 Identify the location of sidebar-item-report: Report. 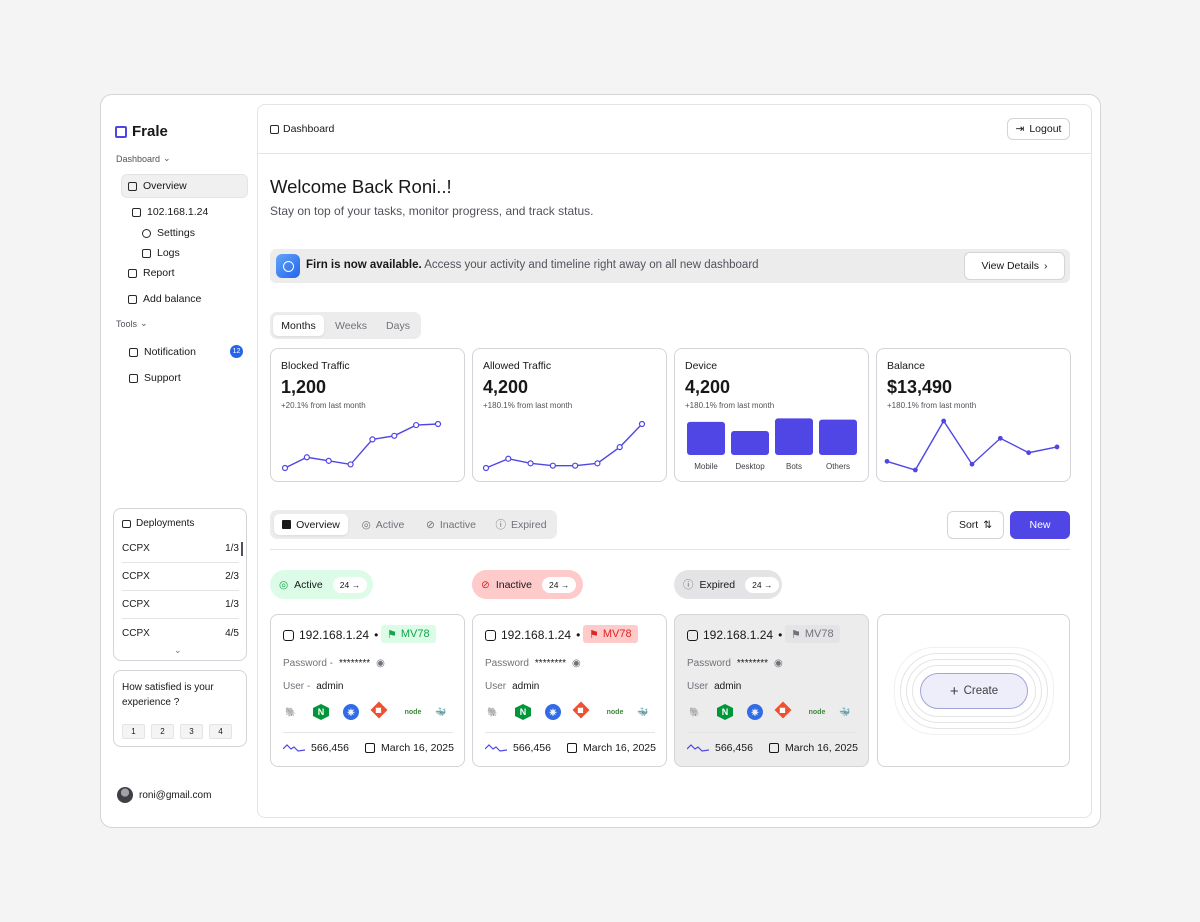
(151, 273).